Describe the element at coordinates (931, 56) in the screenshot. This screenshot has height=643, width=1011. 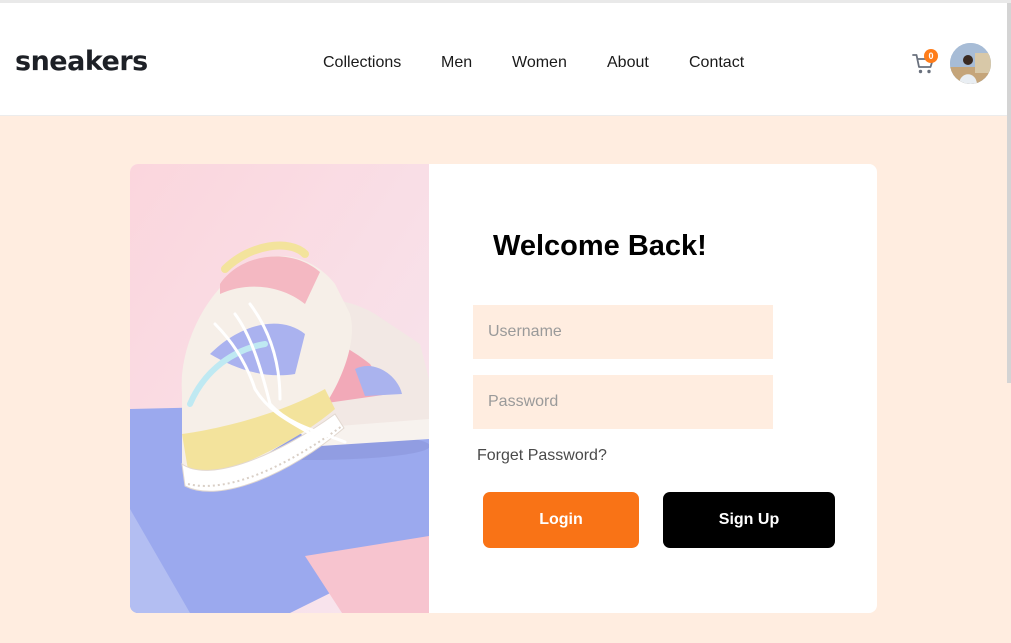
I see `cart-count-badge: 0` at that location.